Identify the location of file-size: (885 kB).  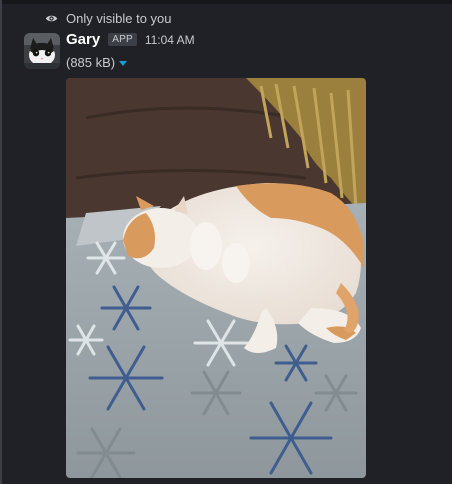
(91, 62).